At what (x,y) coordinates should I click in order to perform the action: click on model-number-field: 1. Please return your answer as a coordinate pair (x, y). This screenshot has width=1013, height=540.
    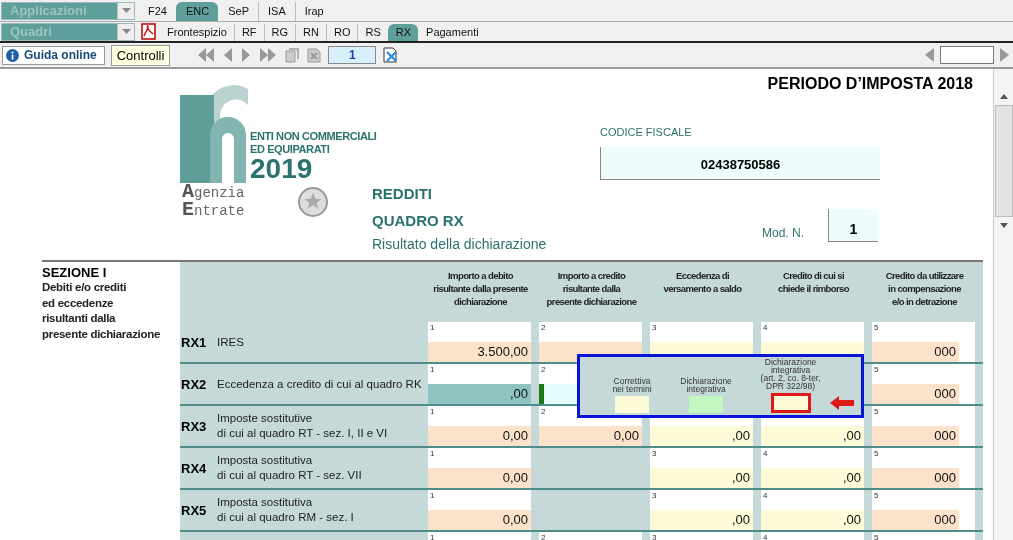
    Looking at the image, I should click on (853, 225).